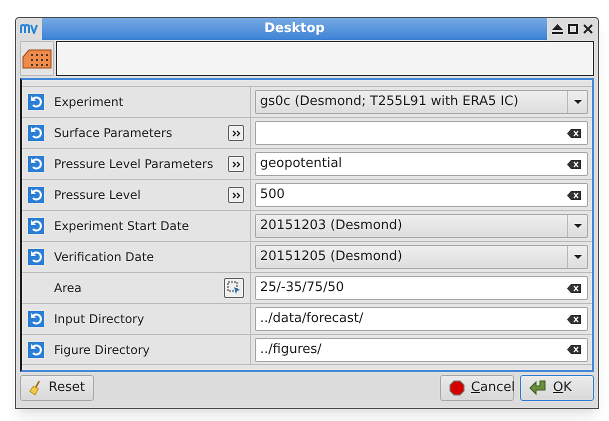 This screenshot has height=421, width=609. I want to click on parameter-label: Input Directory, so click(100, 319).